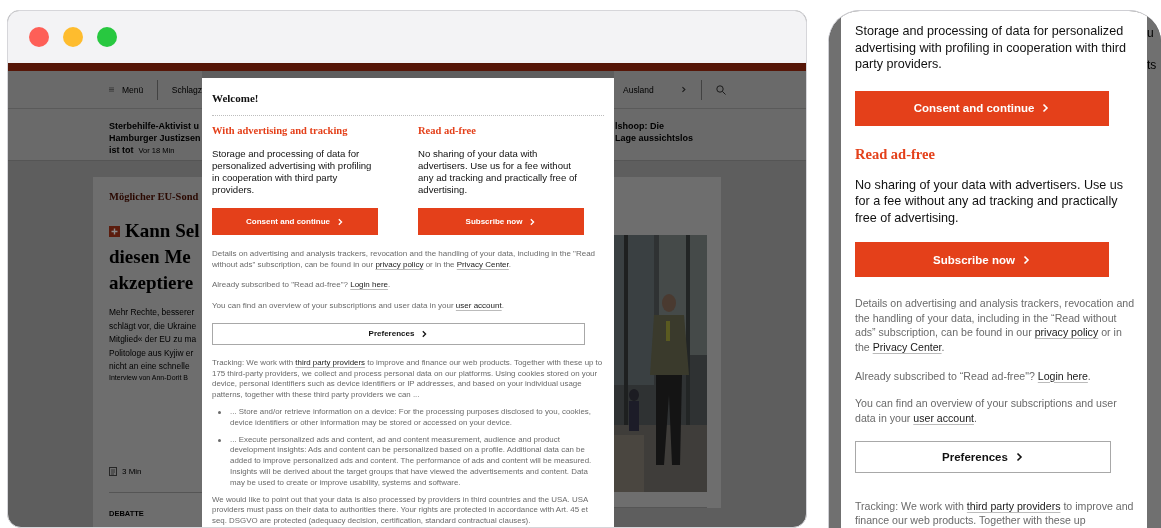 Image resolution: width=1161 pixels, height=528 pixels. I want to click on ticker-headline: lshoop: Die, so click(710, 126).